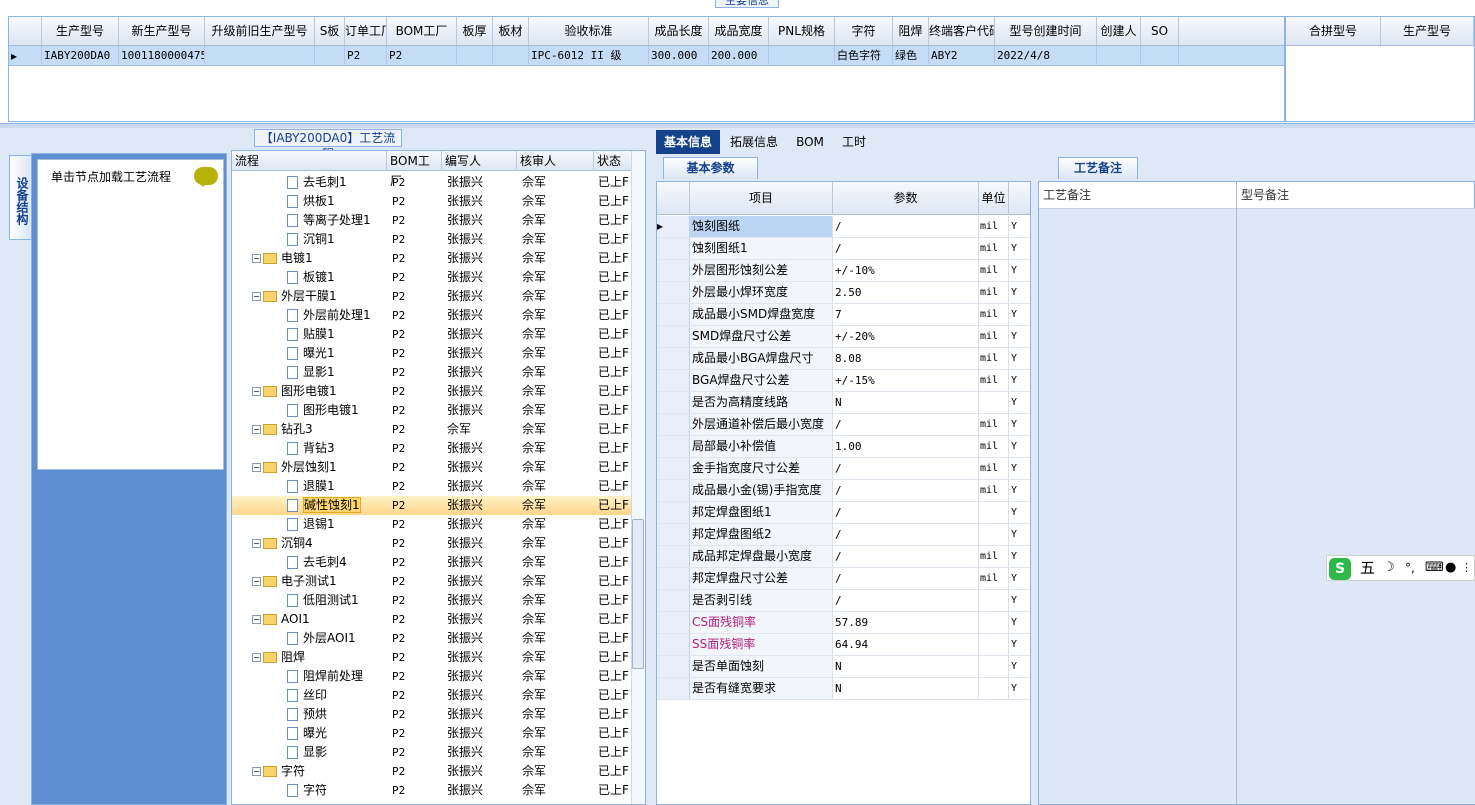 The image size is (1475, 805). I want to click on cell: 200.000, so click(739, 55).